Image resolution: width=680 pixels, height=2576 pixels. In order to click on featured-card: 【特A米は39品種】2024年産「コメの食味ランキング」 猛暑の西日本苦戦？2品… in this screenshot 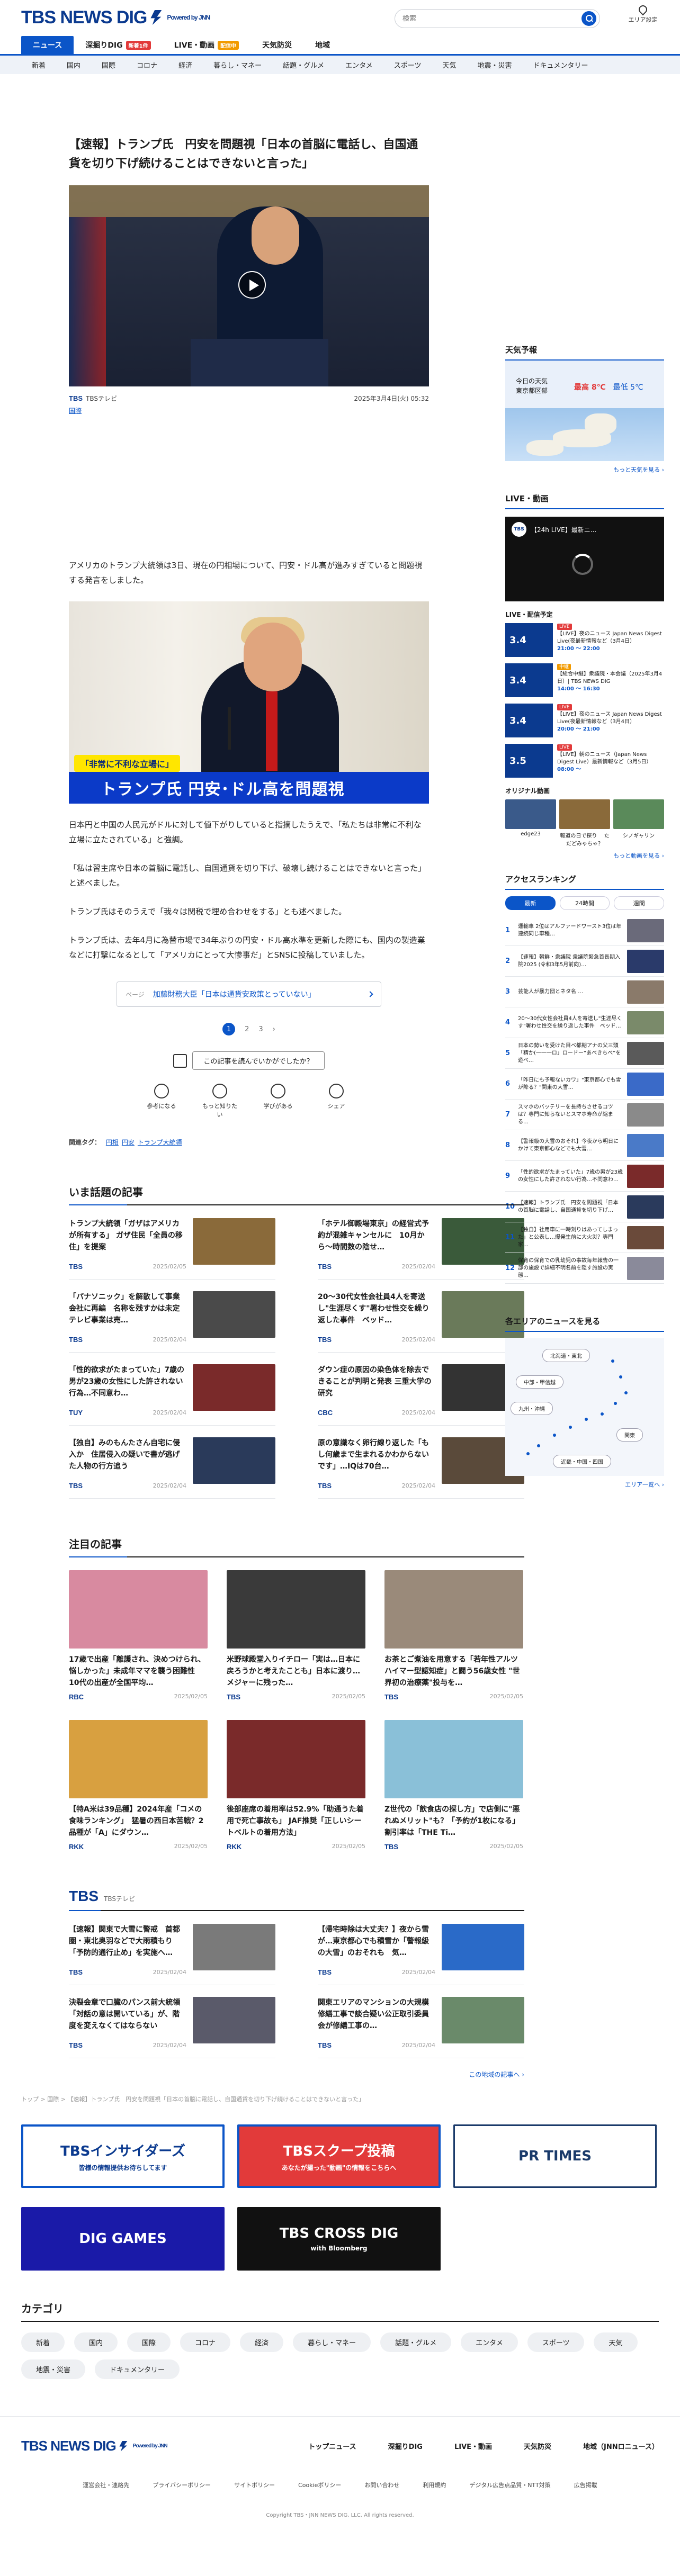, I will do `click(138, 1786)`.